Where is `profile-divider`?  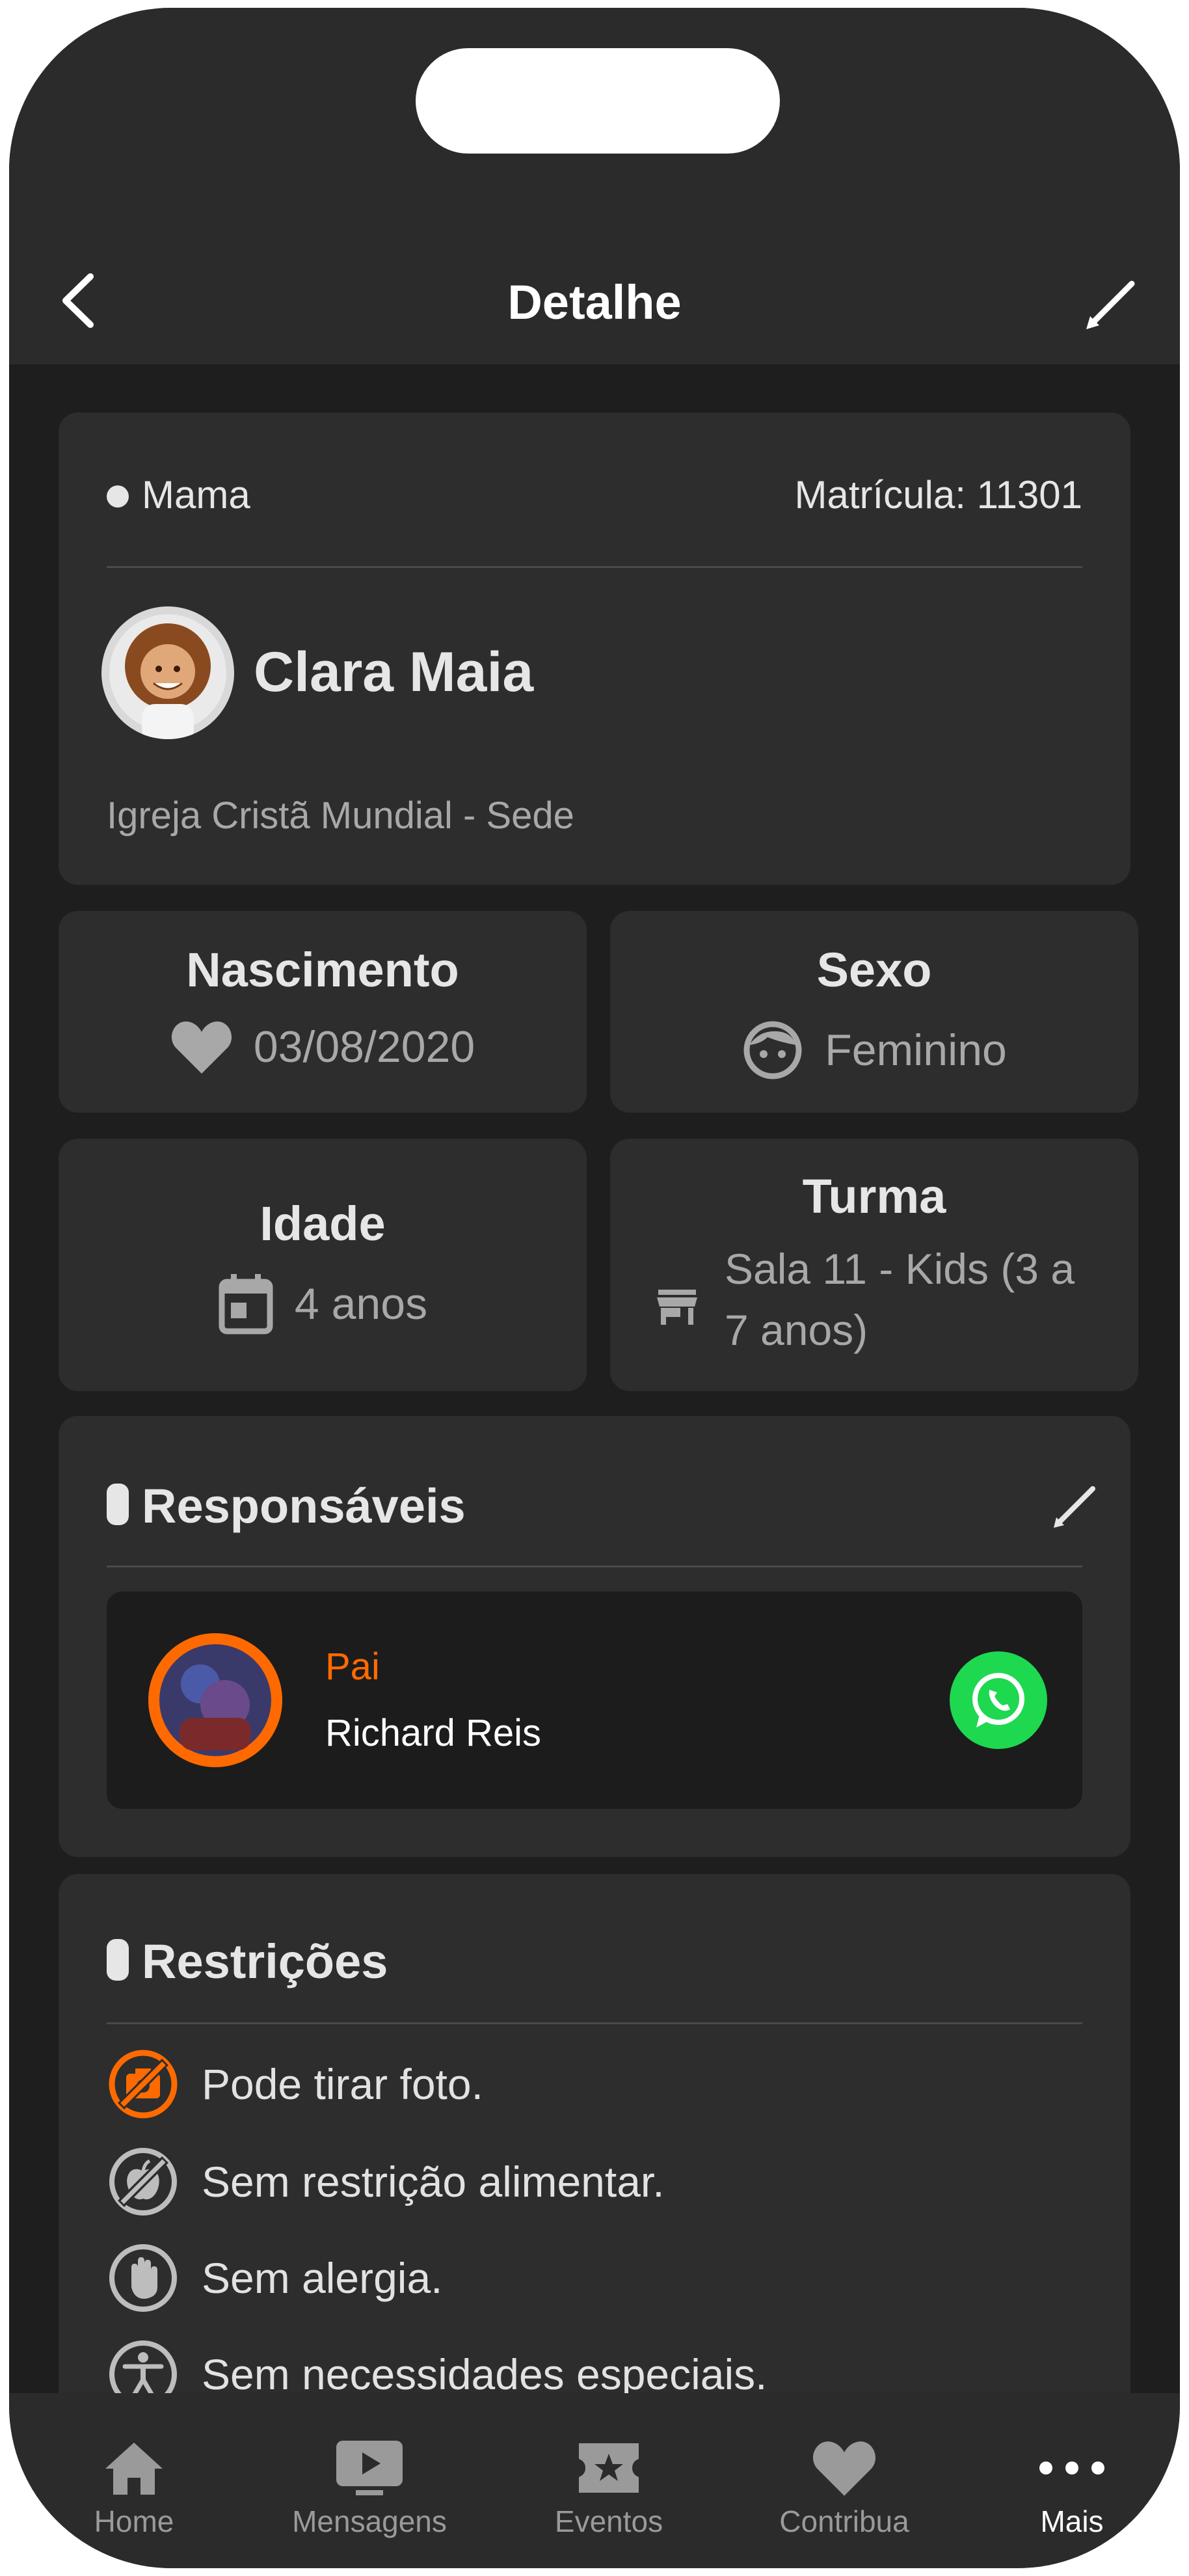
profile-divider is located at coordinates (594, 567).